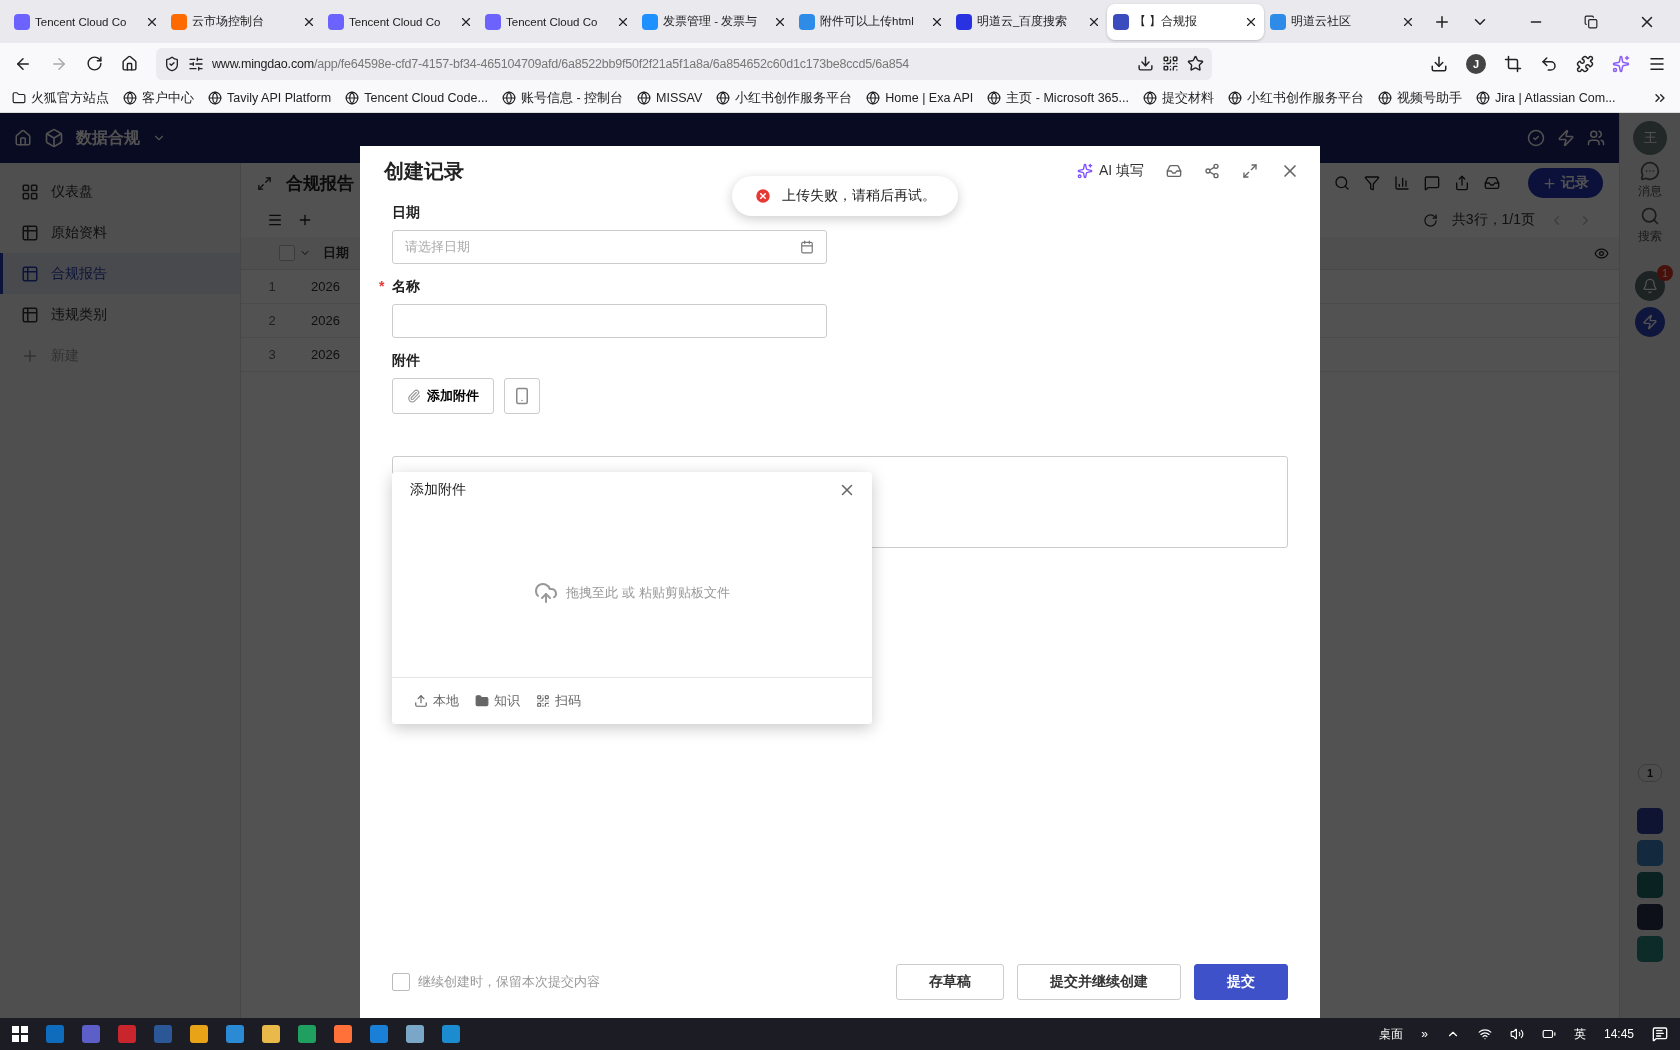 The height and width of the screenshot is (1050, 1680). I want to click on notification-badge: 1, so click(1665, 273).